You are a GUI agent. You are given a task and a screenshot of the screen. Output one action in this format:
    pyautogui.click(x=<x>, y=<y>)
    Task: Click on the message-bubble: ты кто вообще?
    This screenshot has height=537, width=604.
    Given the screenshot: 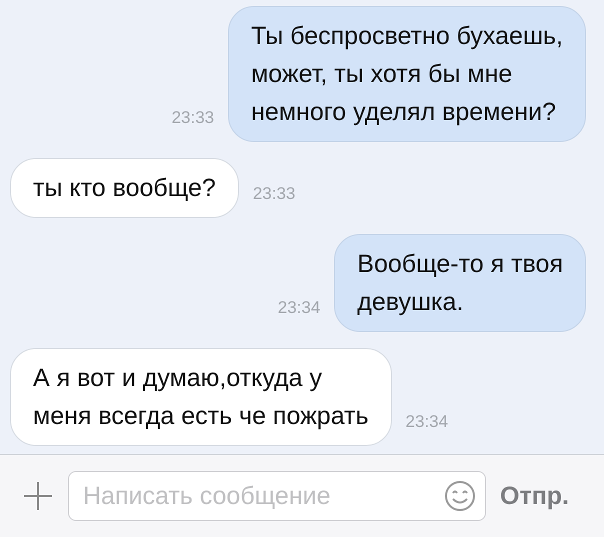 What is the action you would take?
    pyautogui.click(x=124, y=188)
    